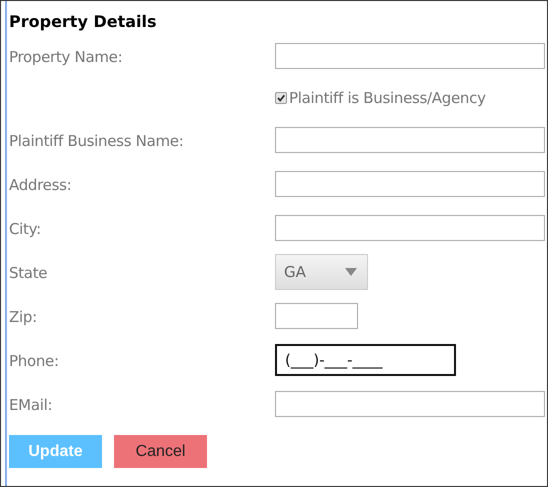  What do you see at coordinates (96, 141) in the screenshot?
I see `field-label: Plaintiff Business Name:` at bounding box center [96, 141].